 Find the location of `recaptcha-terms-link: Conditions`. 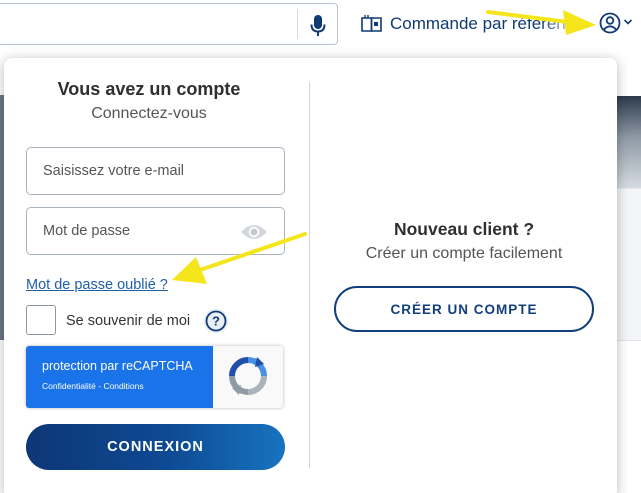

recaptcha-terms-link: Conditions is located at coordinates (123, 386).